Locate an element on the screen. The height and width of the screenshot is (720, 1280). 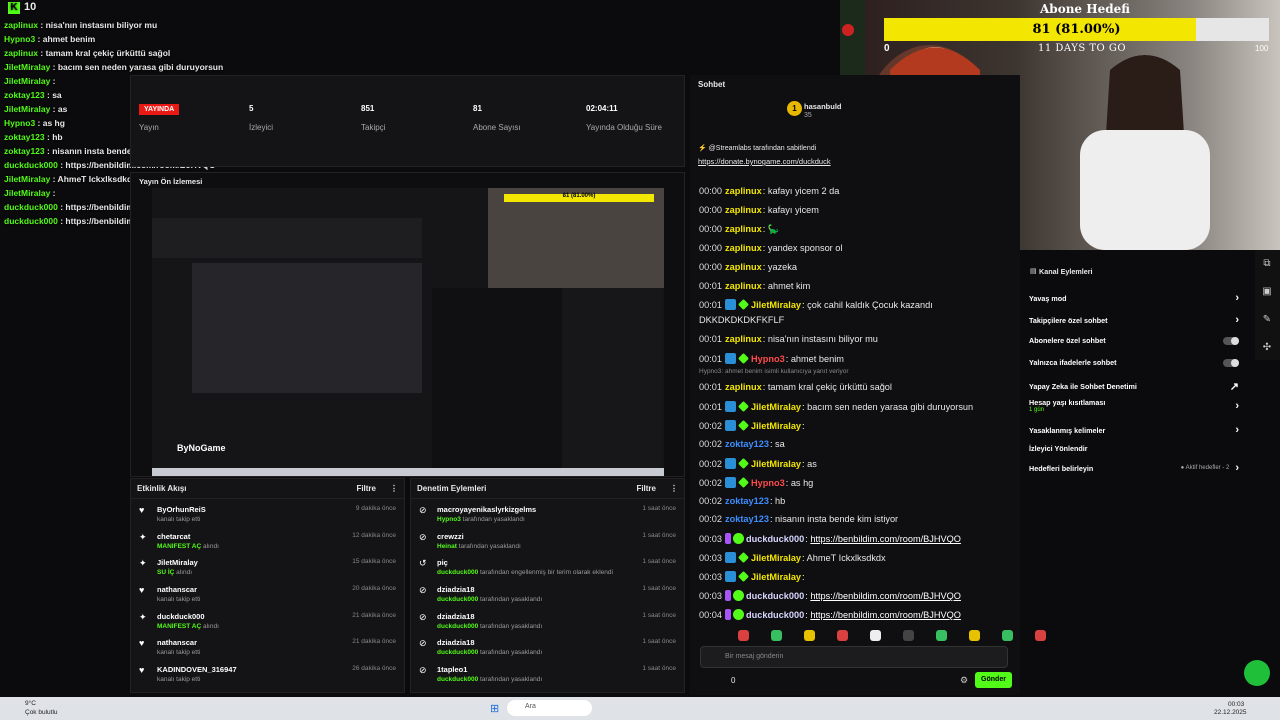
chat-message: 00:00 zaplinux: yazeka is located at coordinates (748, 267).